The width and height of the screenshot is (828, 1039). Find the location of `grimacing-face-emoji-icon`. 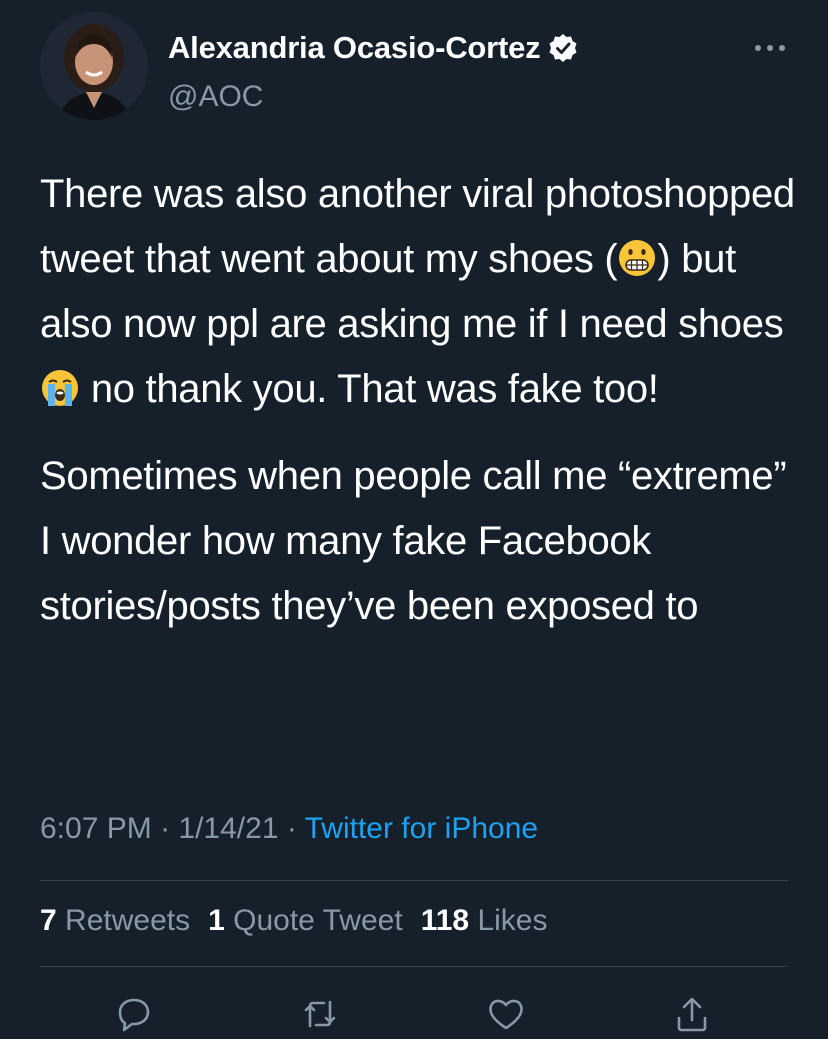

grimacing-face-emoji-icon is located at coordinates (637, 254).